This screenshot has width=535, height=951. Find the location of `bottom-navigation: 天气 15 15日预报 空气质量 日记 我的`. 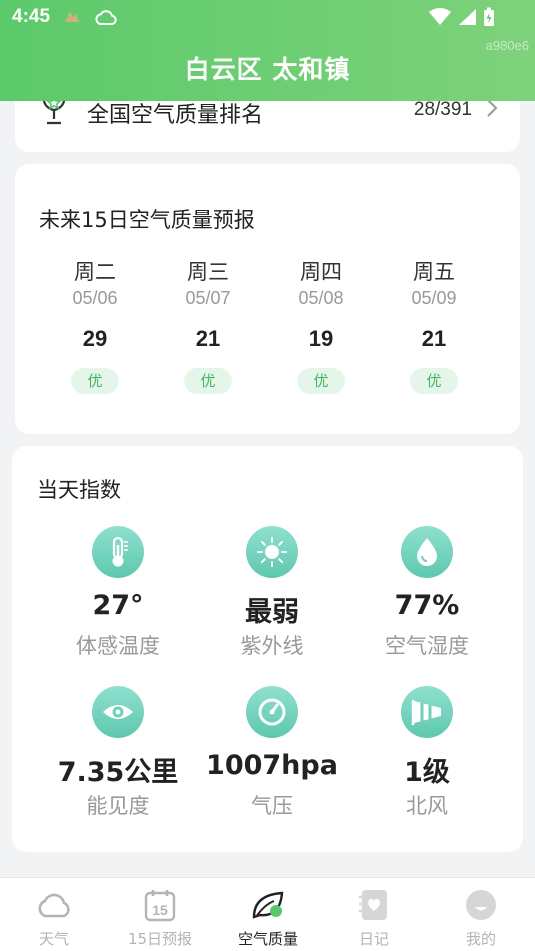

bottom-navigation: 天气 15 15日预报 空气质量 日记 我的 is located at coordinates (267, 914).